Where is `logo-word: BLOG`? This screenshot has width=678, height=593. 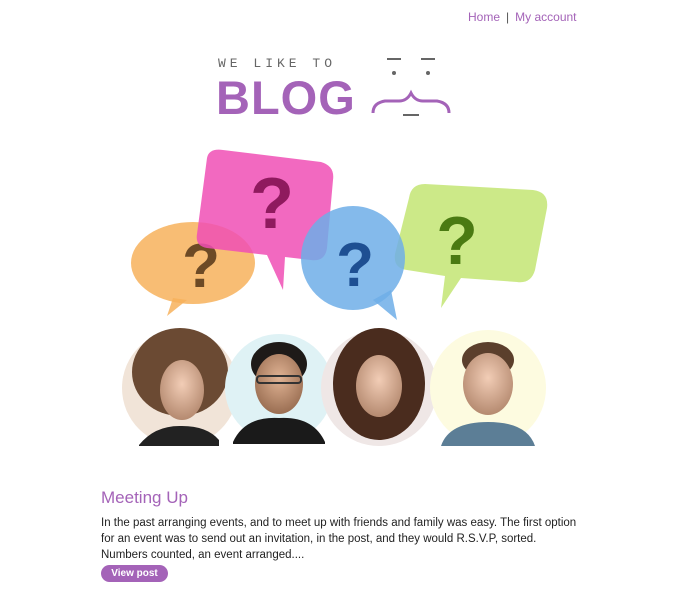 logo-word: BLOG is located at coordinates (286, 97).